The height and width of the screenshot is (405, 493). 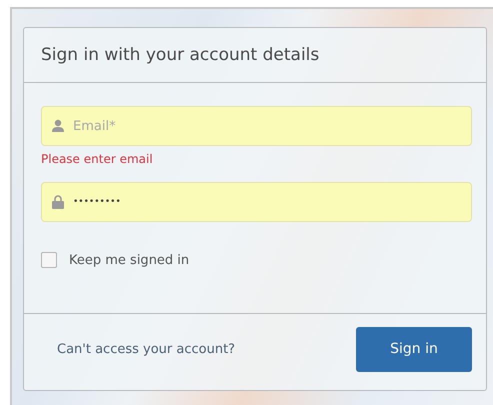 What do you see at coordinates (180, 55) in the screenshot?
I see `panel-title: Sign in with your account details` at bounding box center [180, 55].